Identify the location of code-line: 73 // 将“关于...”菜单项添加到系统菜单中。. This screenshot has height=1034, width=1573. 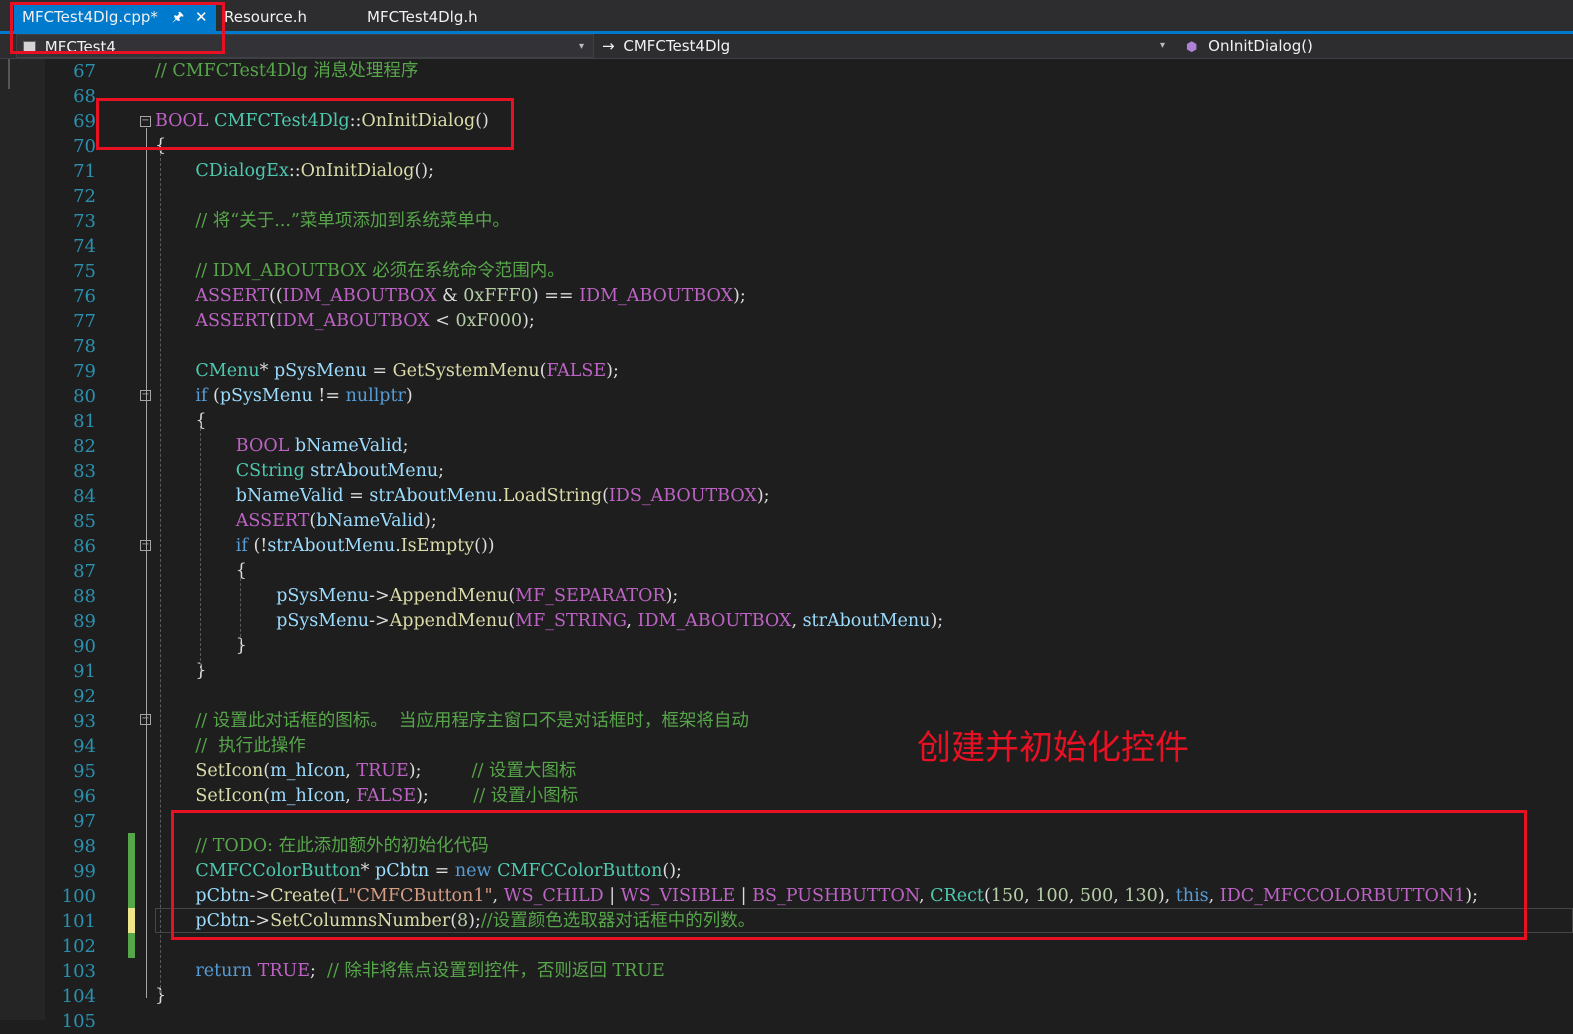
(786, 221).